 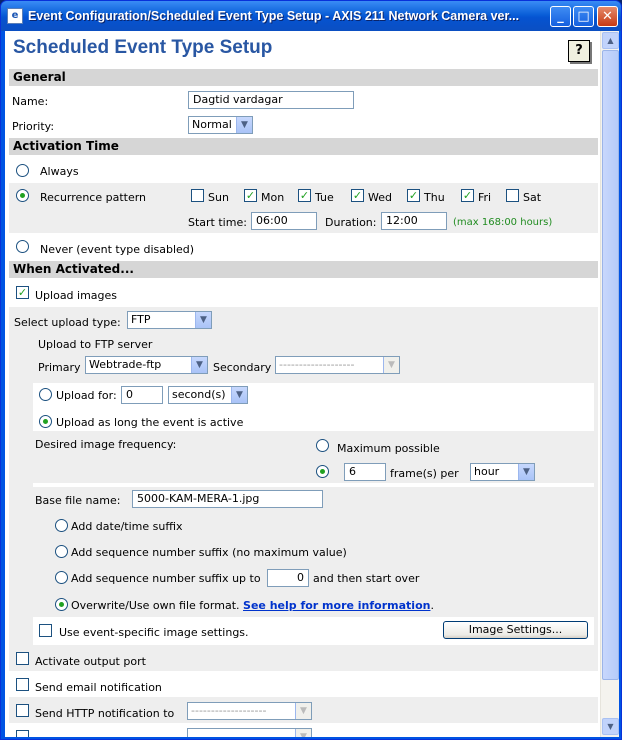 I want to click on day-label-wed: Wed, so click(x=380, y=197).